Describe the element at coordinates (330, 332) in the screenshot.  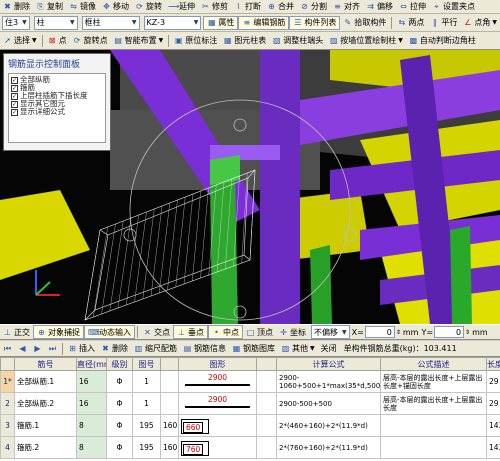
I see `offset-select: 不偏移 ▼` at that location.